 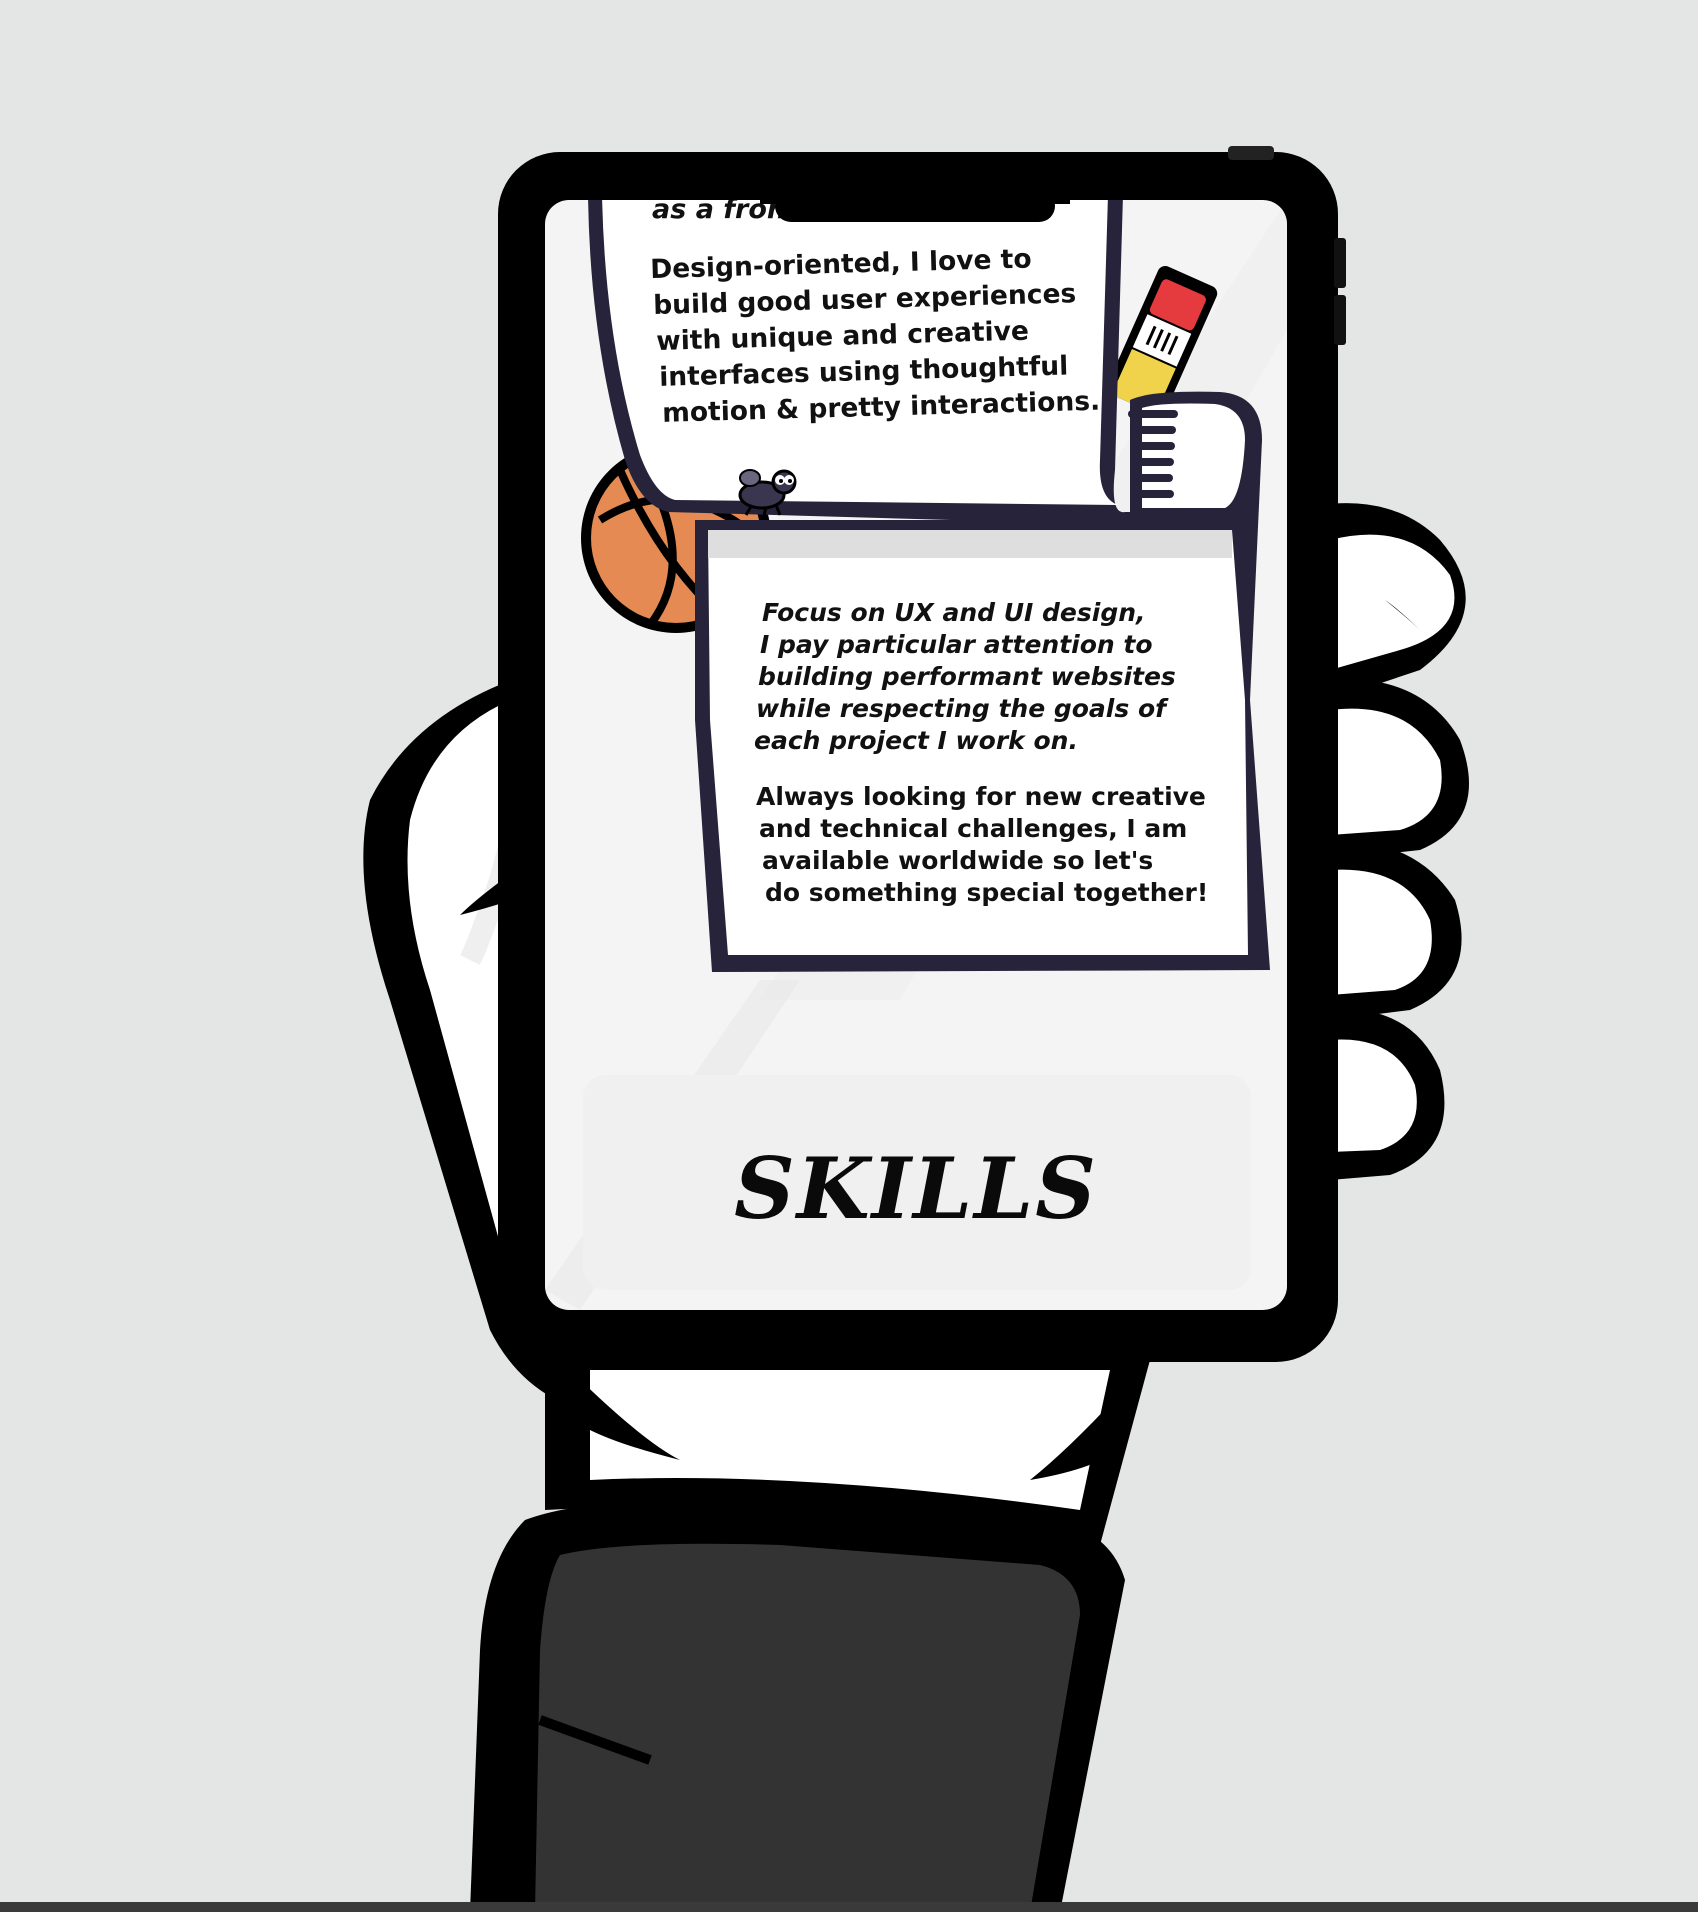 I want to click on skills-section: SKILLS, so click(x=917, y=1182).